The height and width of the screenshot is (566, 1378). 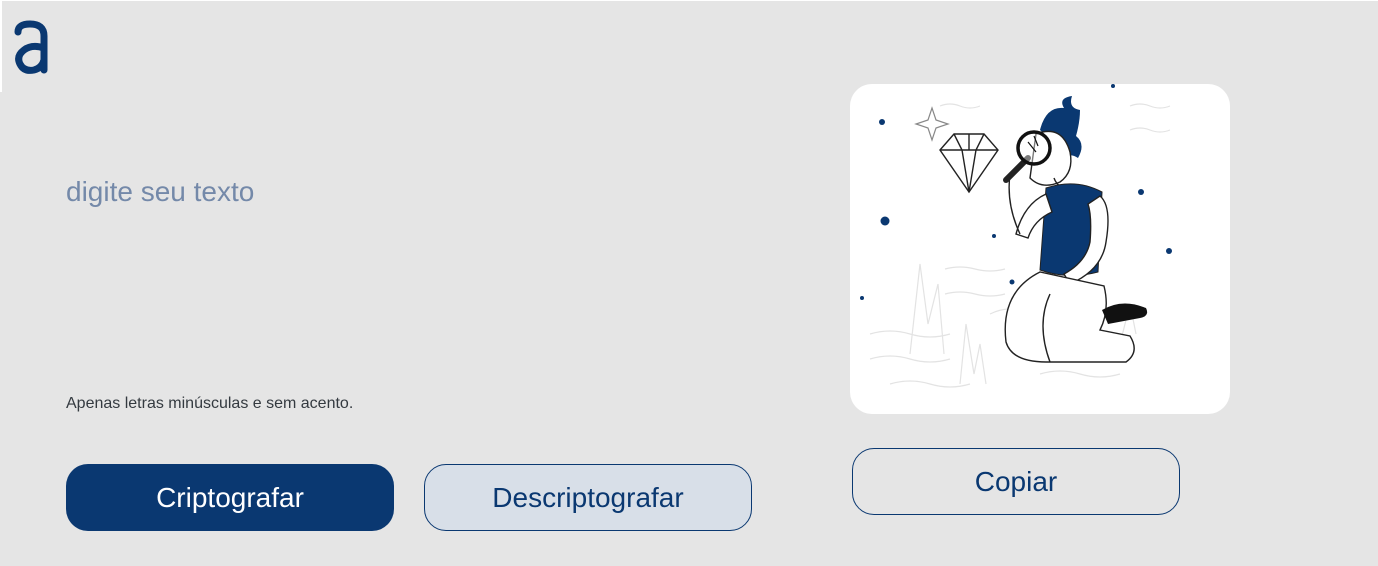 I want to click on person-magnifier-illustration, so click(x=1016, y=236).